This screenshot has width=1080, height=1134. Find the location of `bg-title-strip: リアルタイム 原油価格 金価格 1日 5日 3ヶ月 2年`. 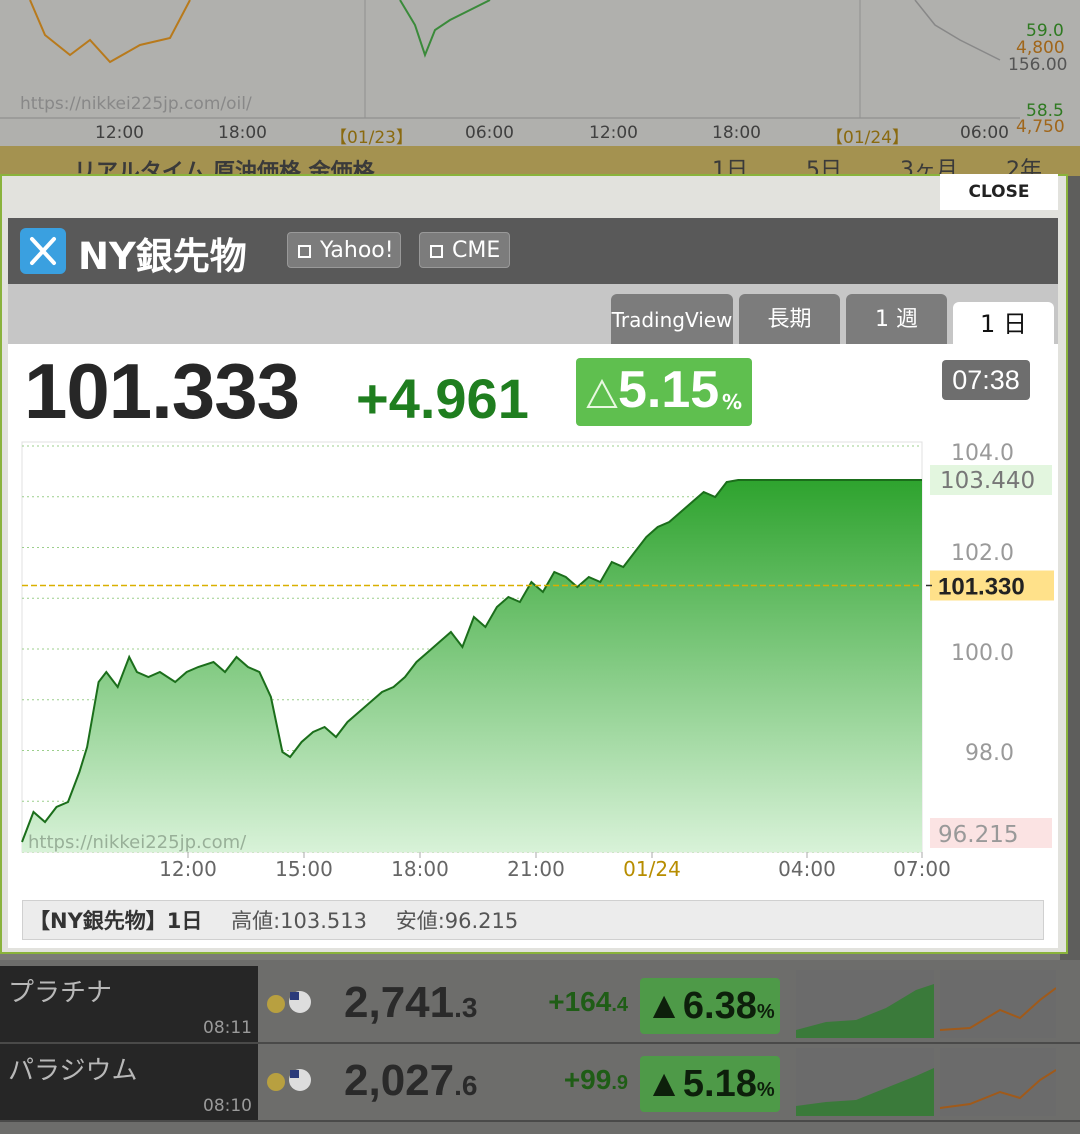

bg-title-strip: リアルタイム 原油価格 金価格 1日 5日 3ヶ月 2年 is located at coordinates (540, 165).